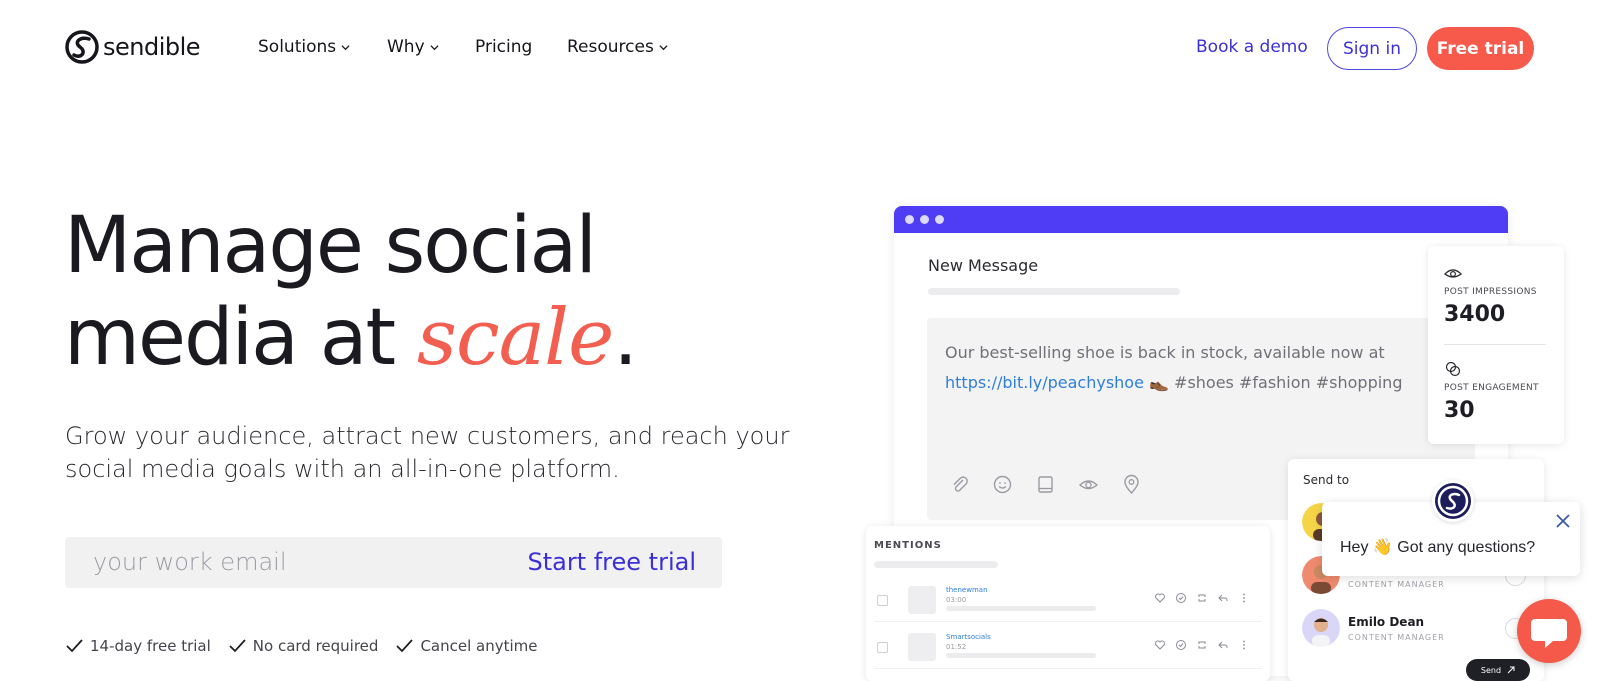 The height and width of the screenshot is (681, 1600). Describe the element at coordinates (1453, 369) in the screenshot. I see `engagement-icon` at that location.